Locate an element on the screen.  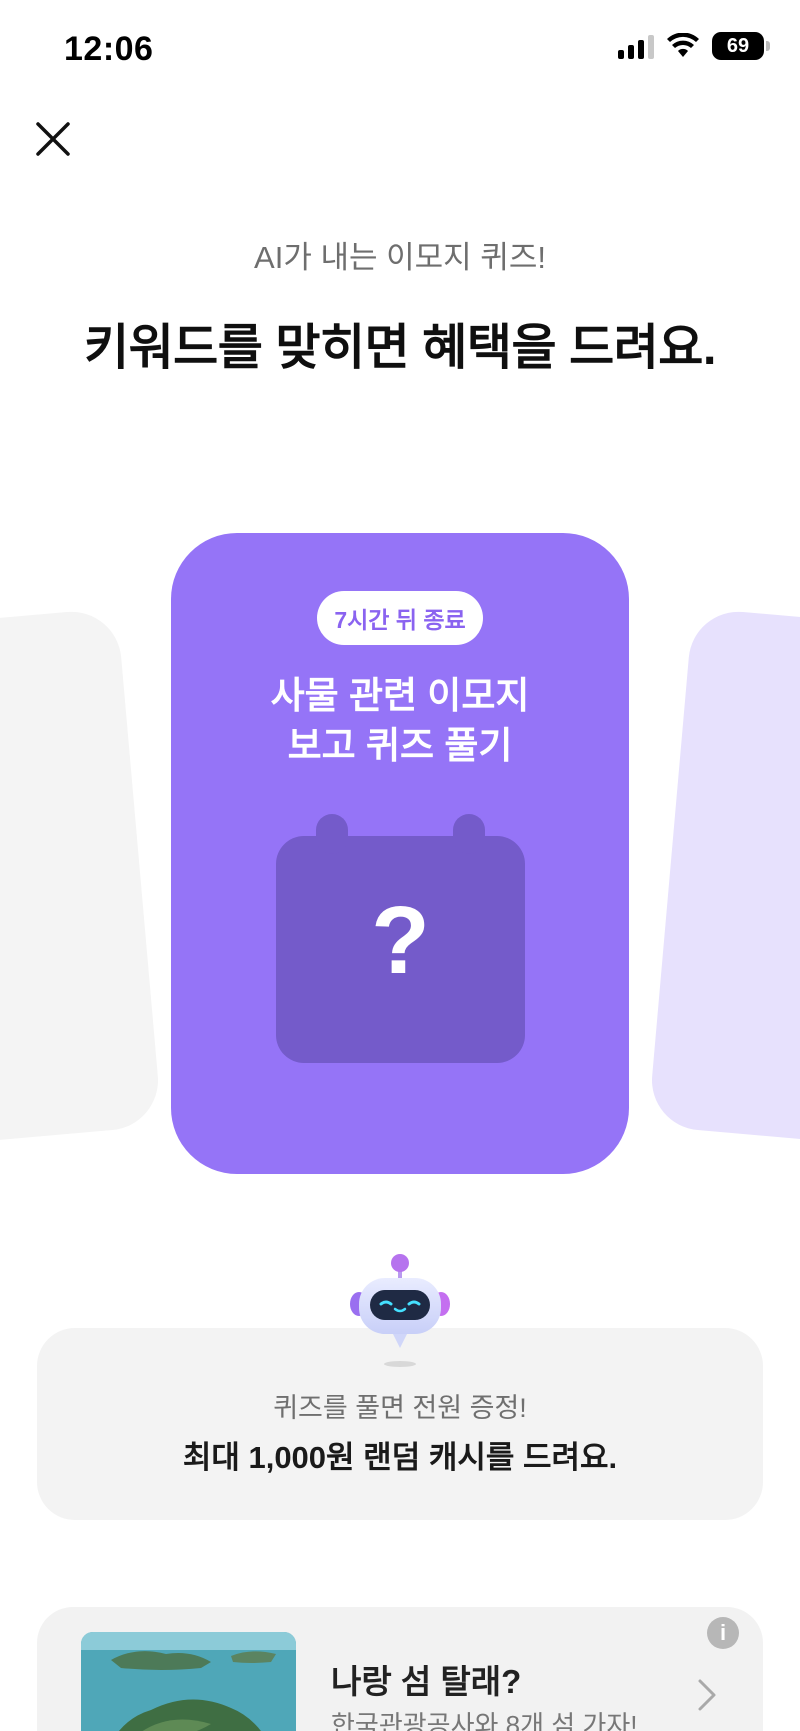
signal-icon is located at coordinates (636, 46).